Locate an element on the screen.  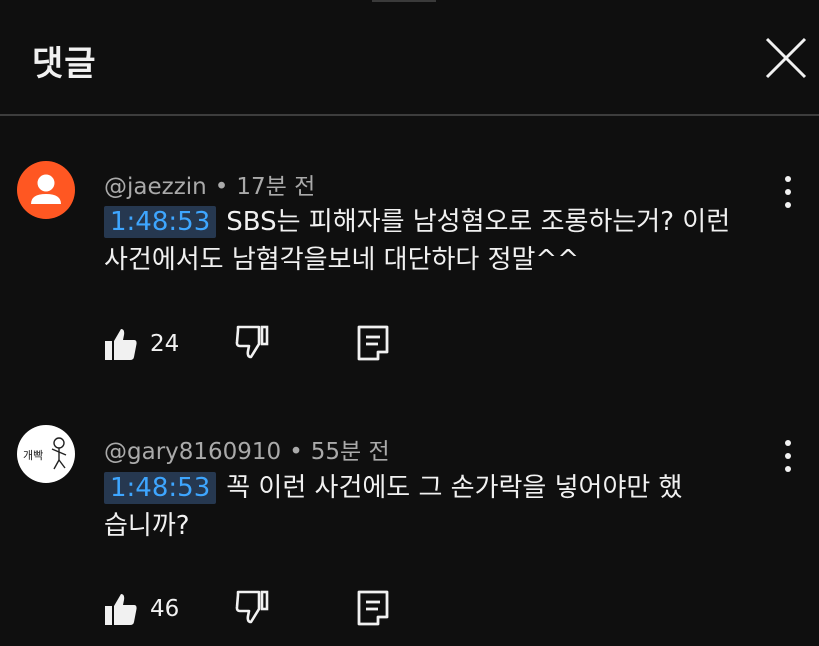
avatar is located at coordinates (46, 190).